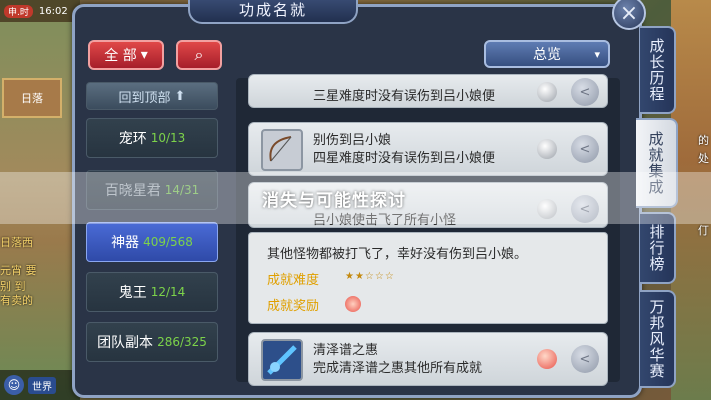  What do you see at coordinates (282, 150) in the screenshot?
I see `bow-icon` at bounding box center [282, 150].